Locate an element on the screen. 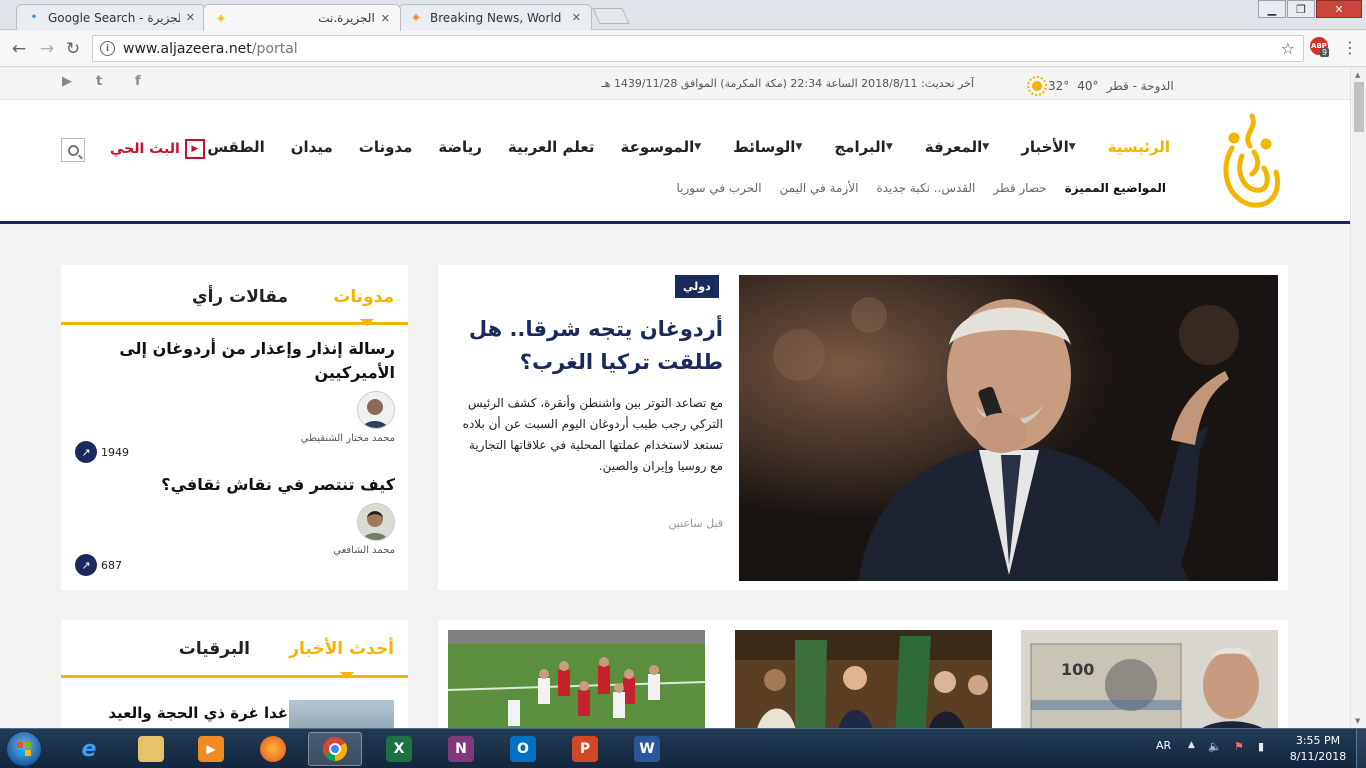 The width and height of the screenshot is (1366, 768). url-host: www.aljazeera.net is located at coordinates (187, 48).